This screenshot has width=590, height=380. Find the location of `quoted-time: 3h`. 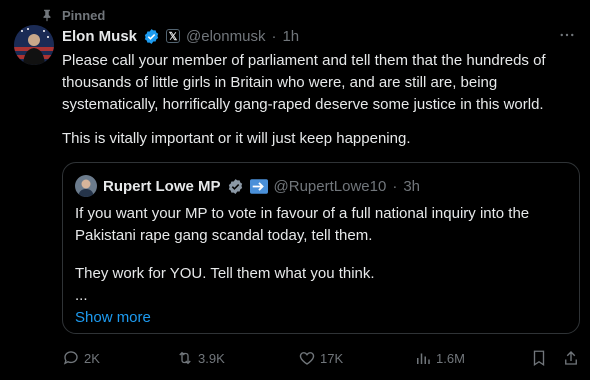

quoted-time: 3h is located at coordinates (411, 186).